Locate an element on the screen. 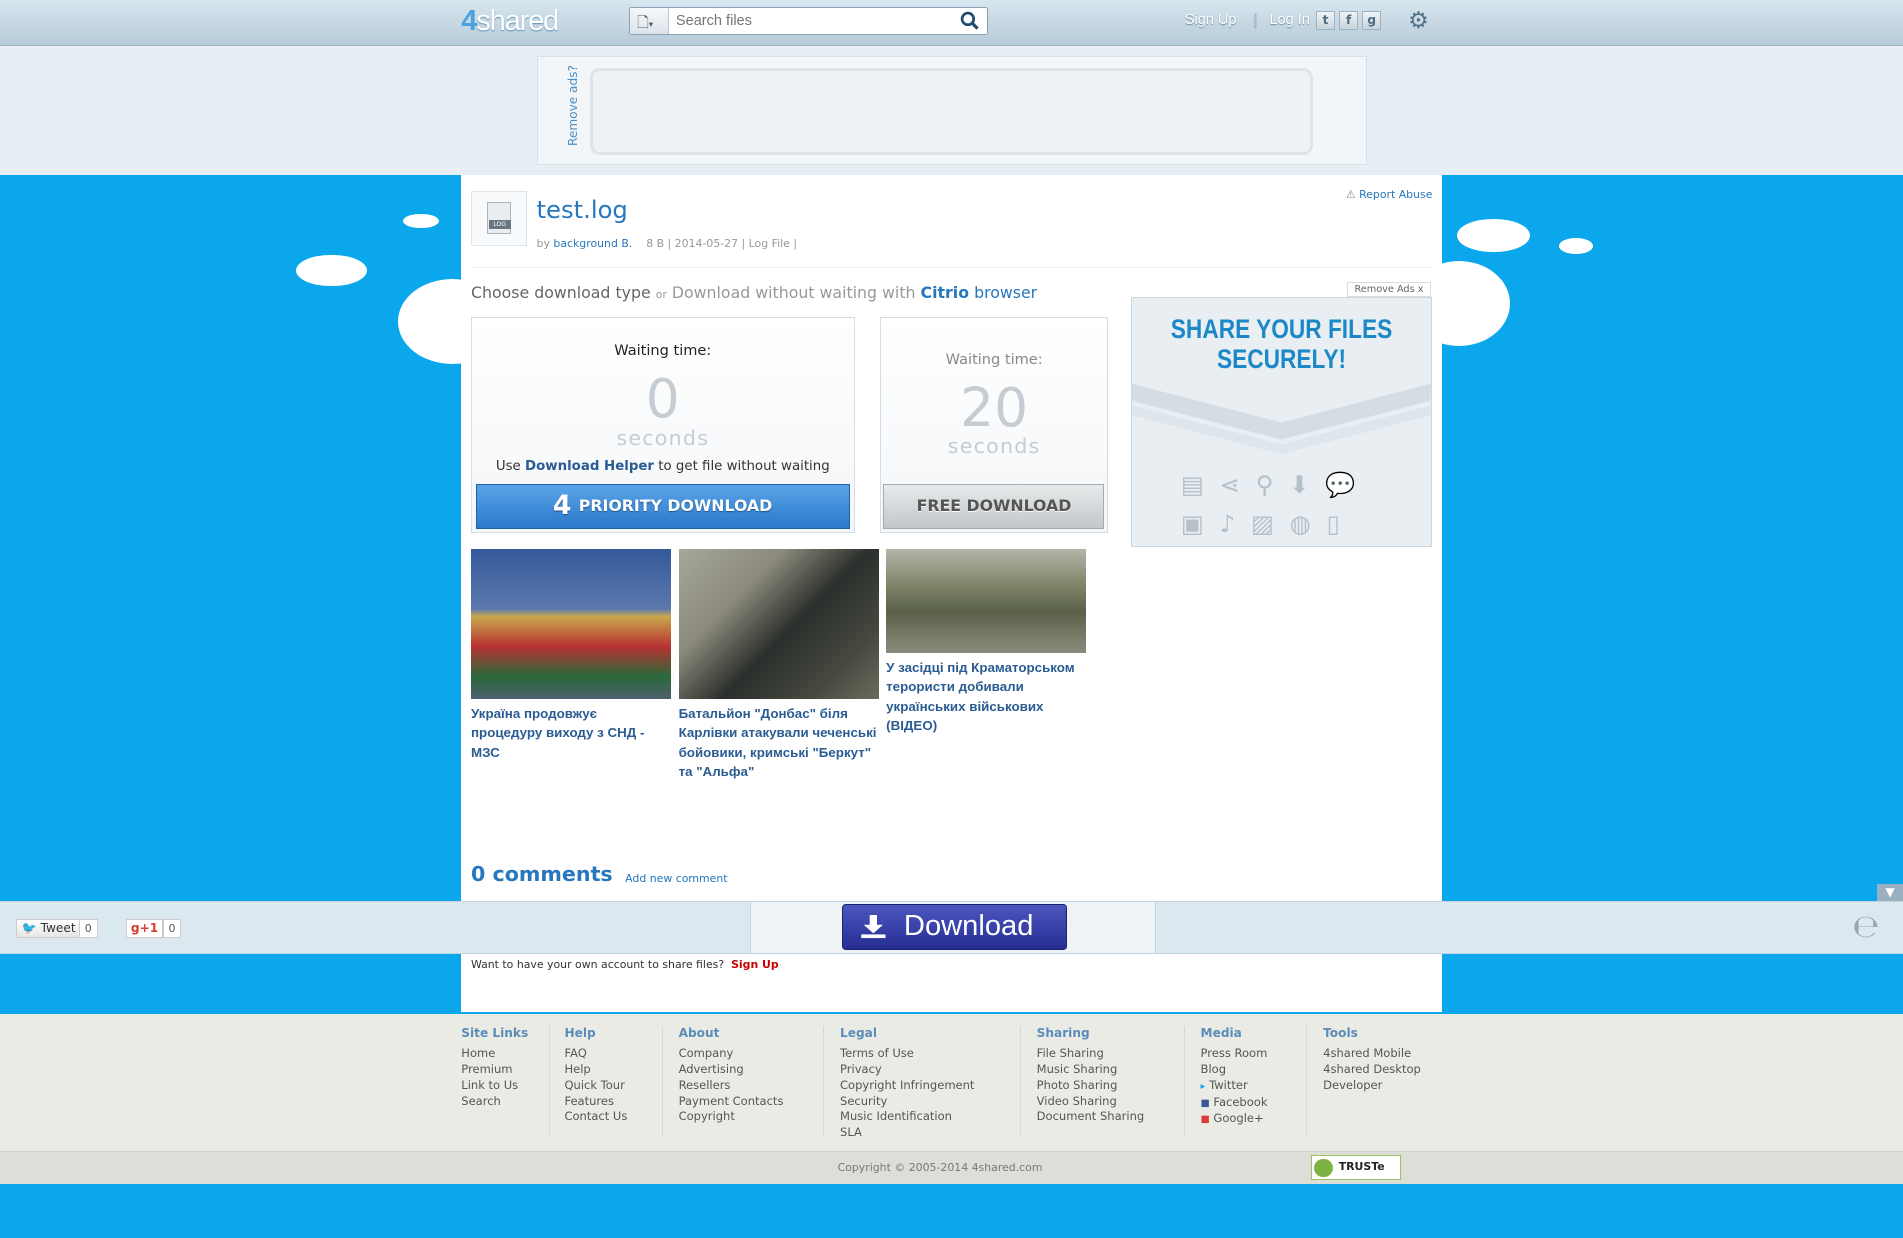 Image resolution: width=1903 pixels, height=1238 pixels. footer-link: Copyright is located at coordinates (731, 1117).